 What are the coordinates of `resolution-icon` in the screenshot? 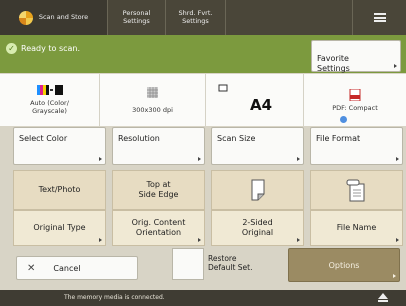 It's located at (152, 92).